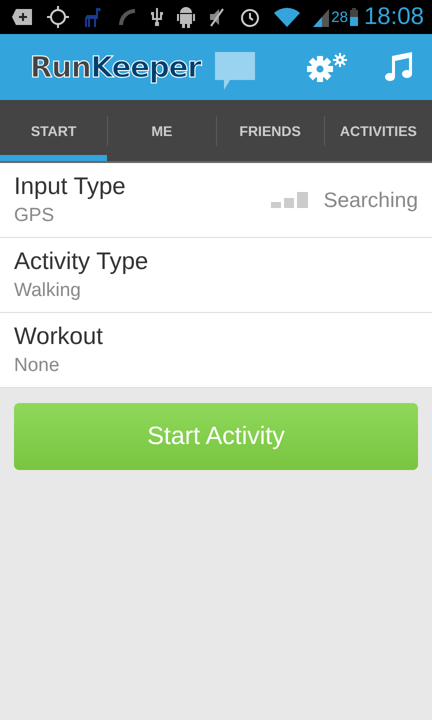 The height and width of the screenshot is (720, 432). What do you see at coordinates (270, 130) in the screenshot?
I see `tab: FRIENDS` at bounding box center [270, 130].